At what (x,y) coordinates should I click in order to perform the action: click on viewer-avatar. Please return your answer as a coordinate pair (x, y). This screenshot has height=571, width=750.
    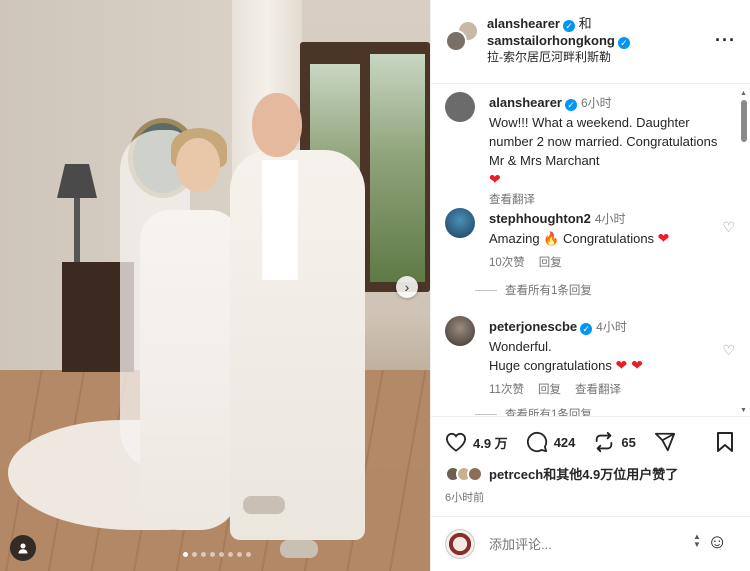
    Looking at the image, I should click on (460, 544).